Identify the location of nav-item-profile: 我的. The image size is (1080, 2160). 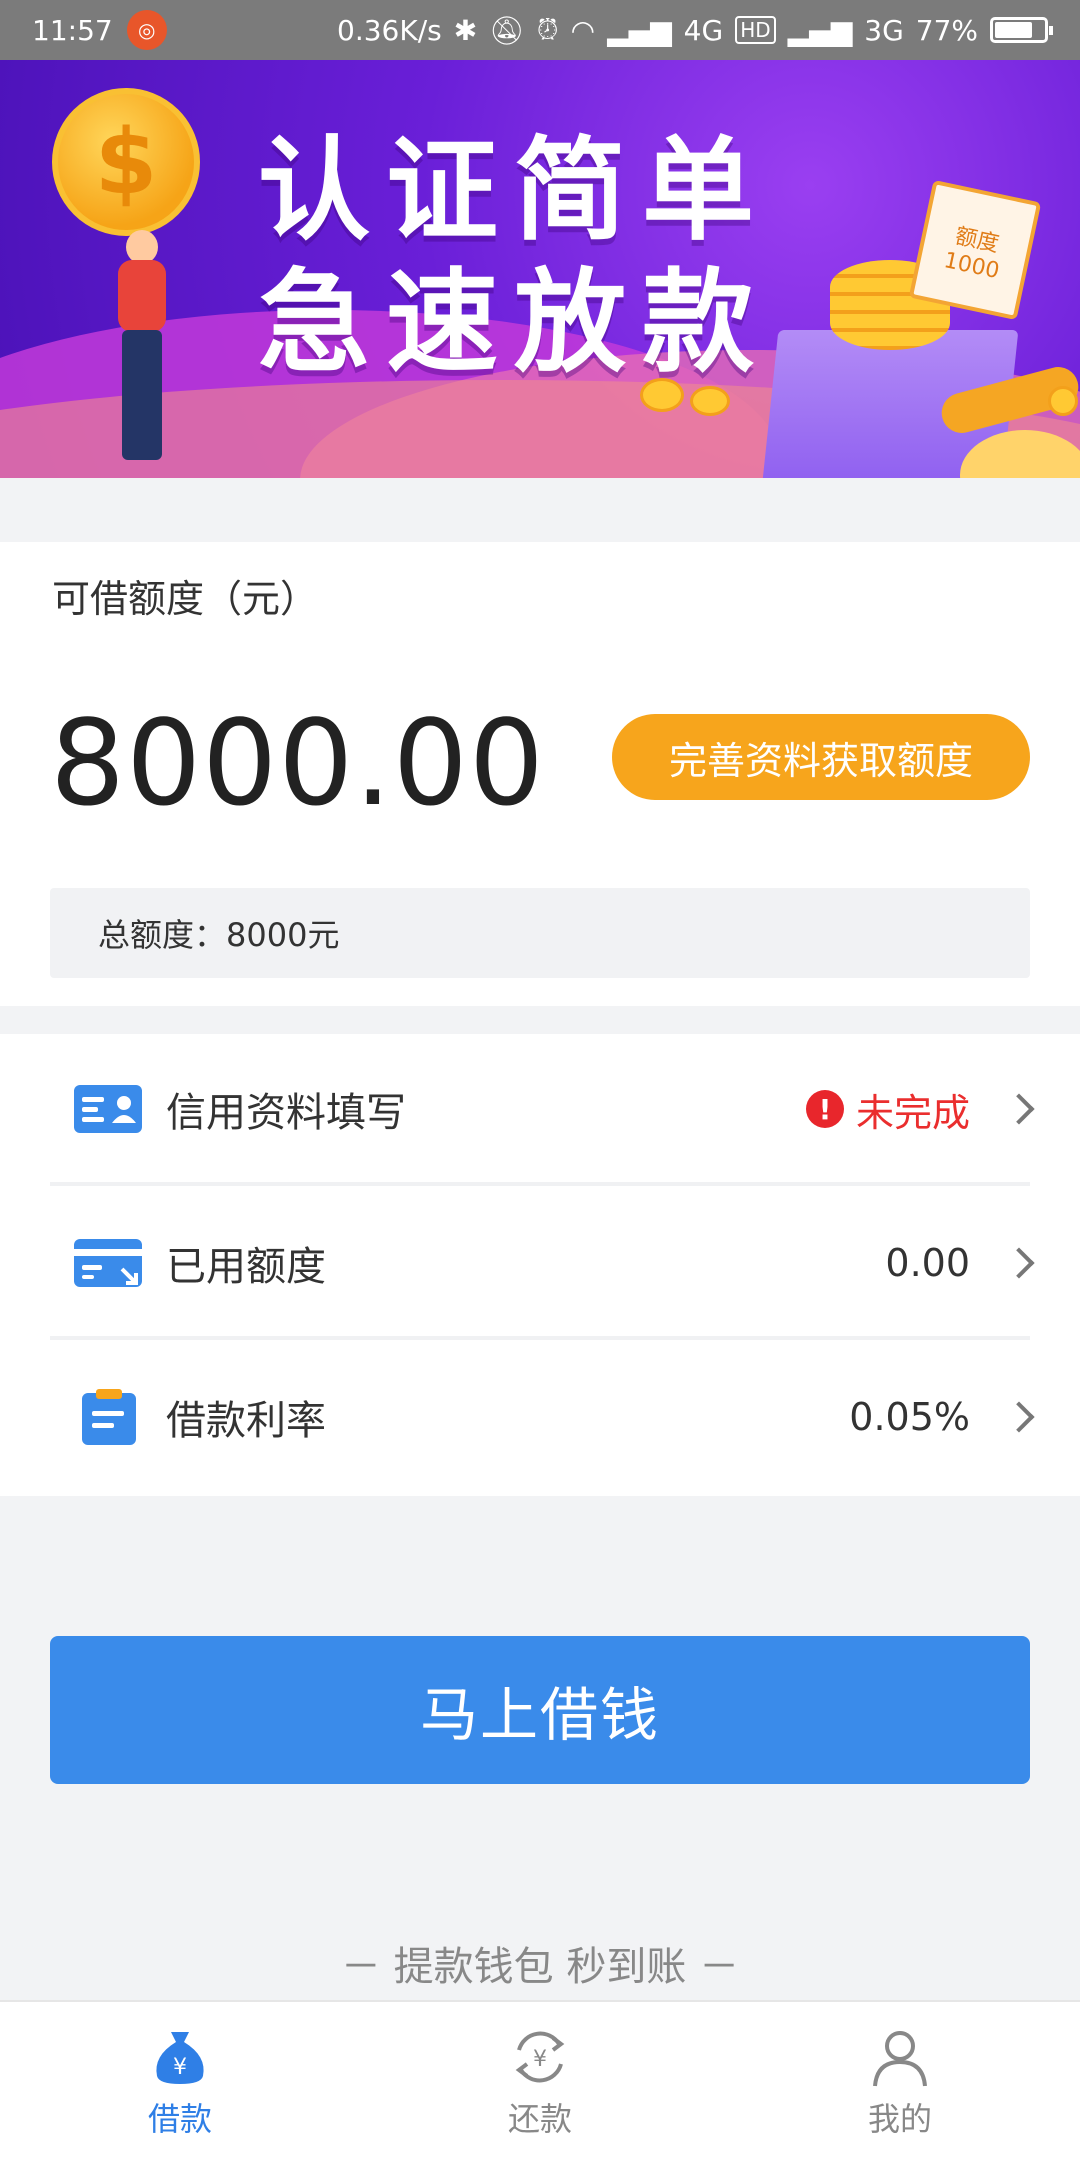
(900, 2081).